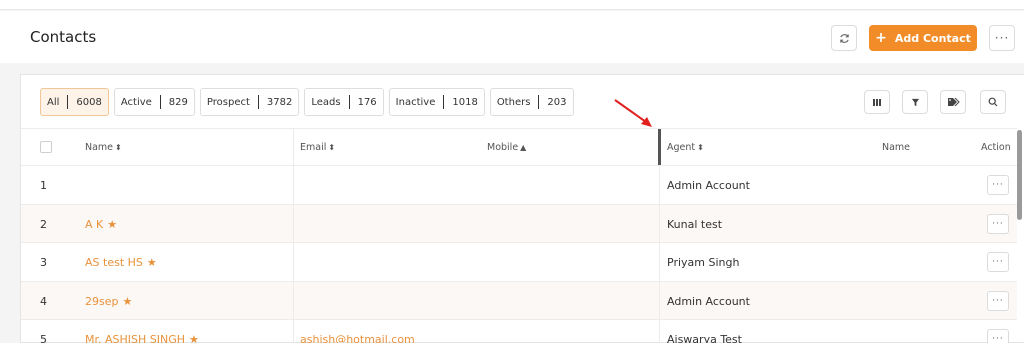 The height and width of the screenshot is (343, 1024). I want to click on refresh-button, so click(844, 38).